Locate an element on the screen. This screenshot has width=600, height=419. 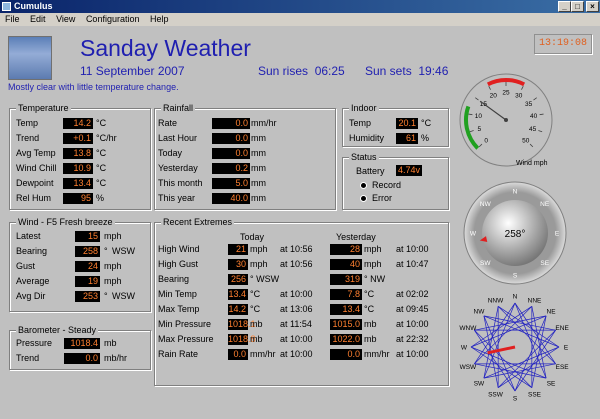
compass-label: W is located at coordinates (473, 234).